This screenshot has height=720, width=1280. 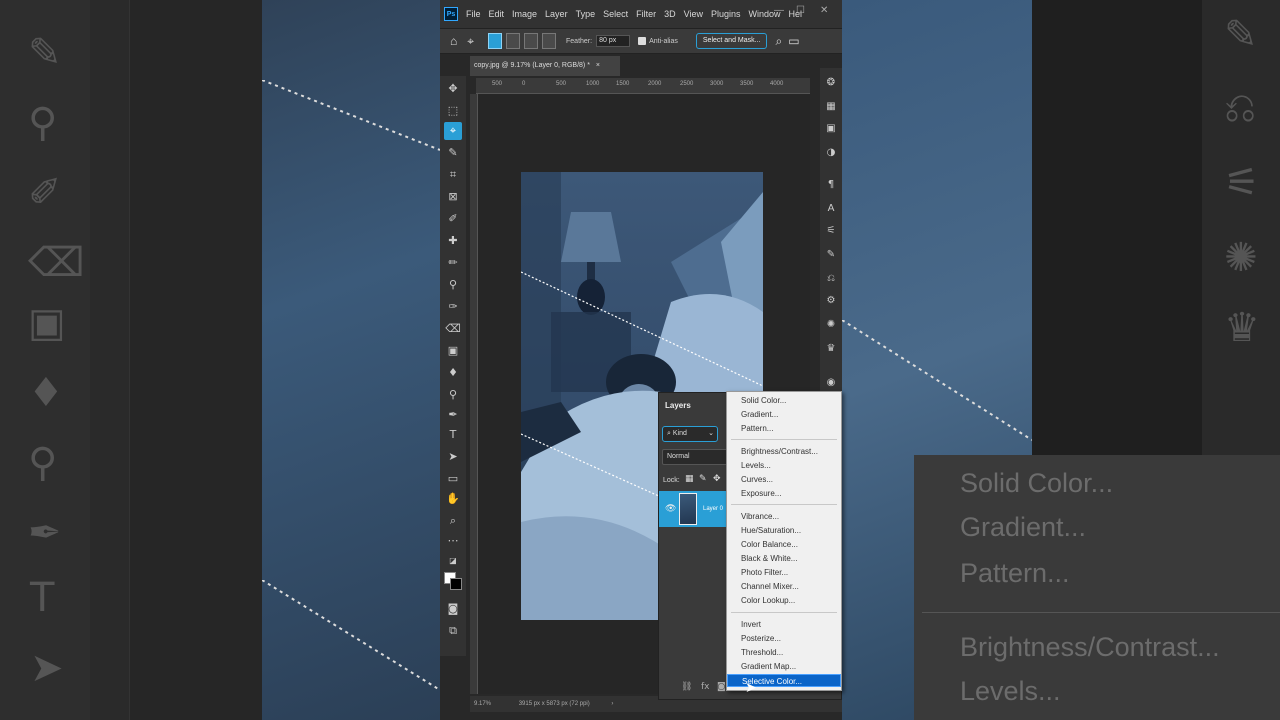 What do you see at coordinates (453, 609) in the screenshot?
I see `quick-mask-icon: ◙` at bounding box center [453, 609].